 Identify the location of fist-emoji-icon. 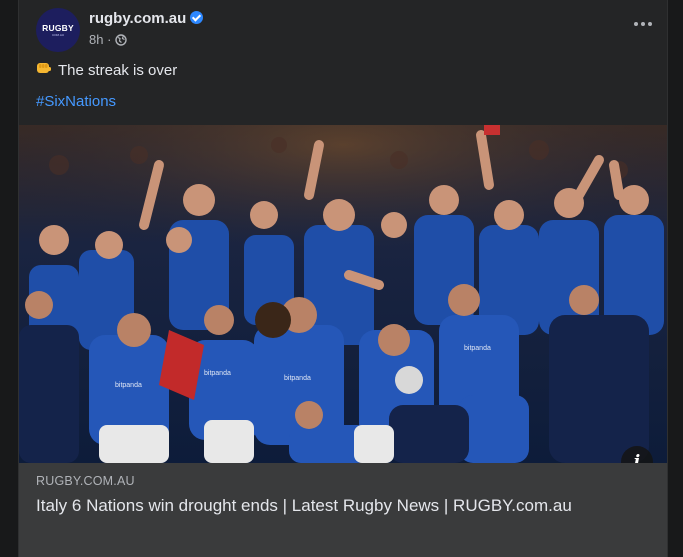
(44, 68).